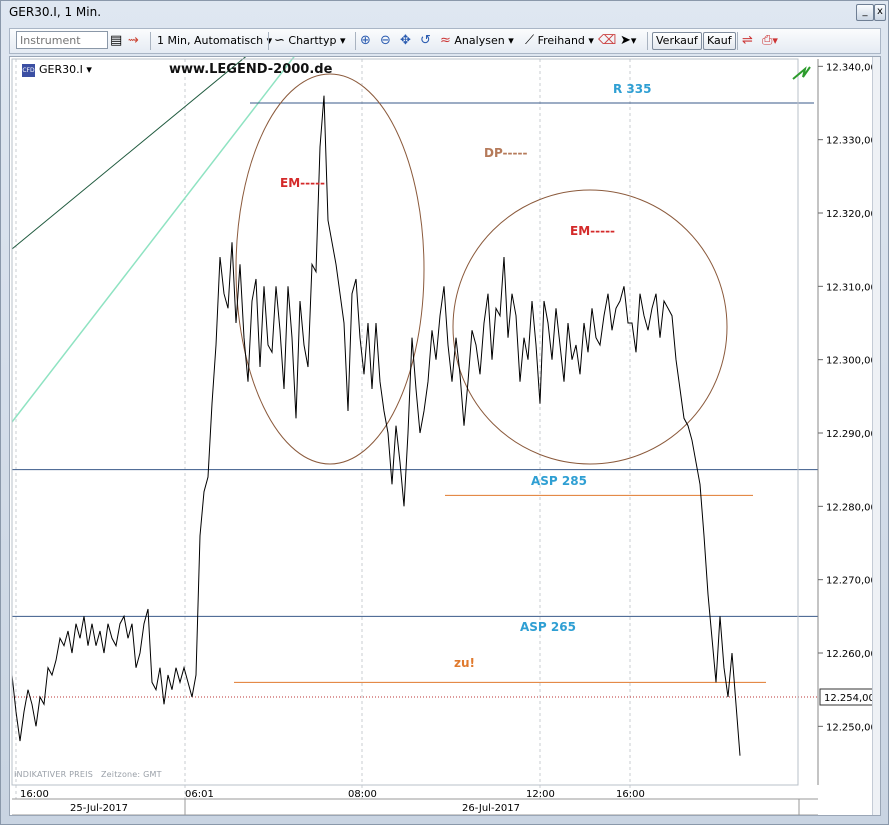 The image size is (889, 825). I want to click on trend-lines, so click(153, 240).